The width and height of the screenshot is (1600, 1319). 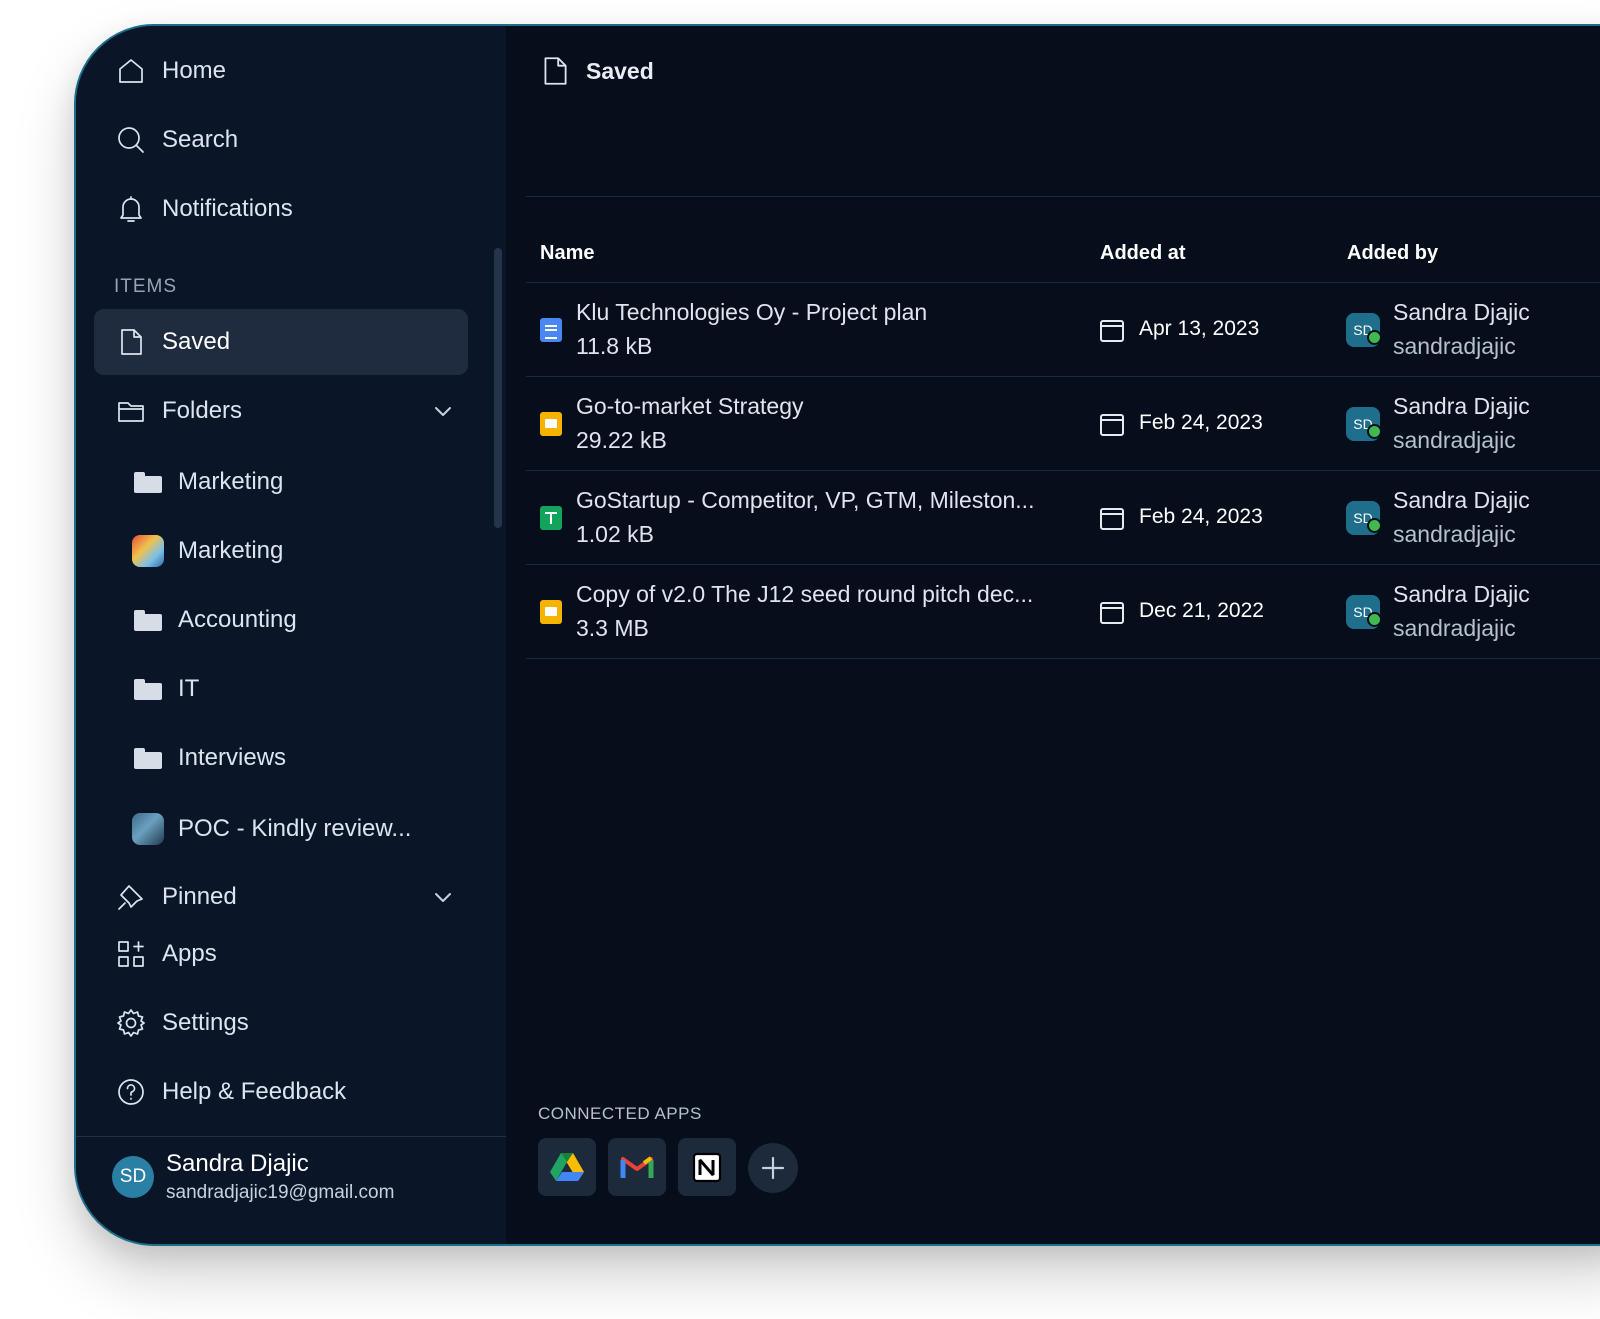 I want to click on poc-thumbnail-icon, so click(x=148, y=829).